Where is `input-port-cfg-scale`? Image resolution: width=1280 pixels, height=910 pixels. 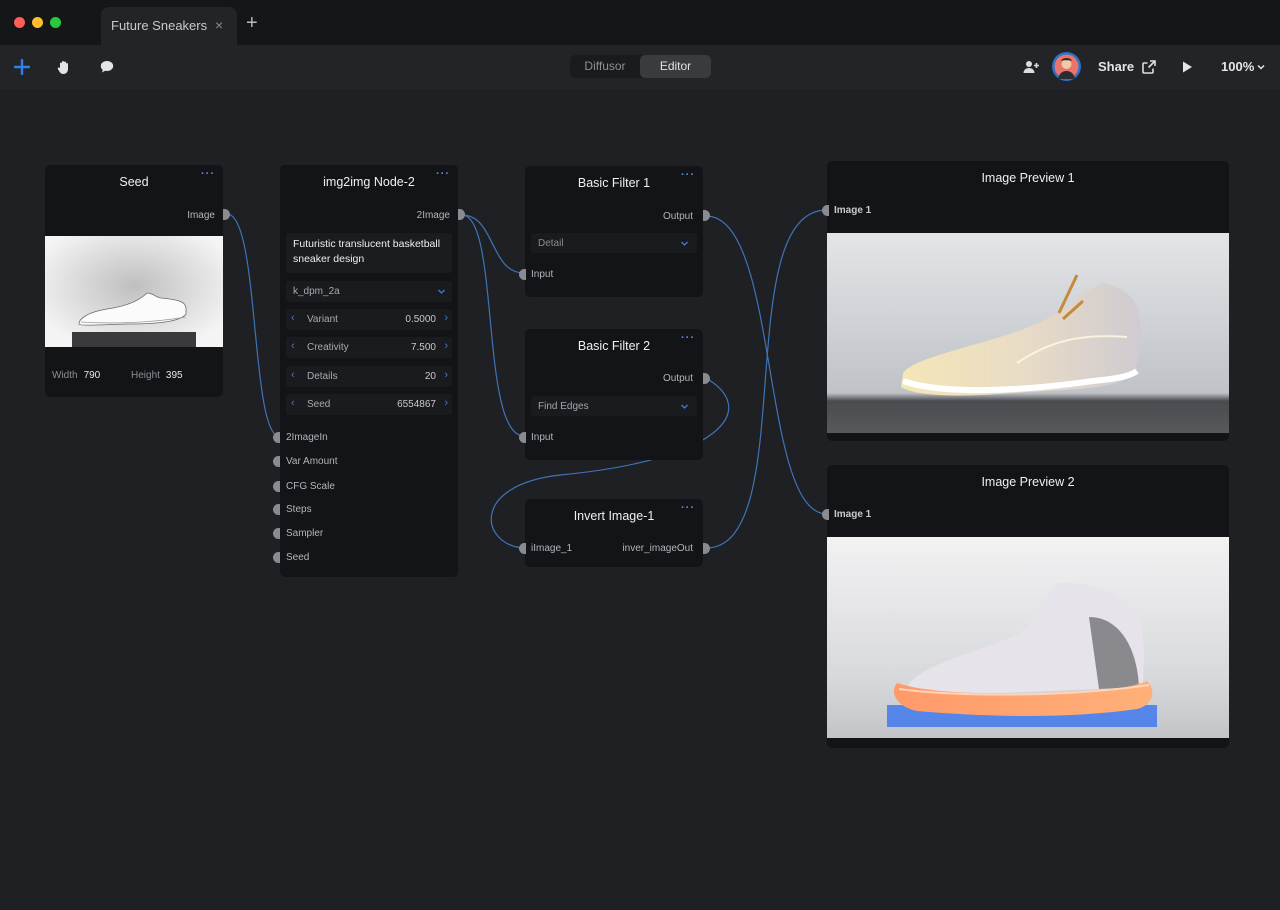
input-port-cfg-scale is located at coordinates (276, 486).